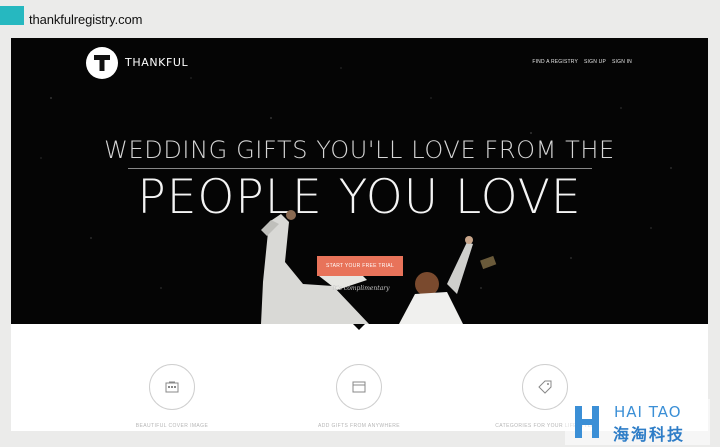 The image size is (720, 447). What do you see at coordinates (172, 426) in the screenshot?
I see `feature-label: BEAUTIFUL COVER IMAGE` at bounding box center [172, 426].